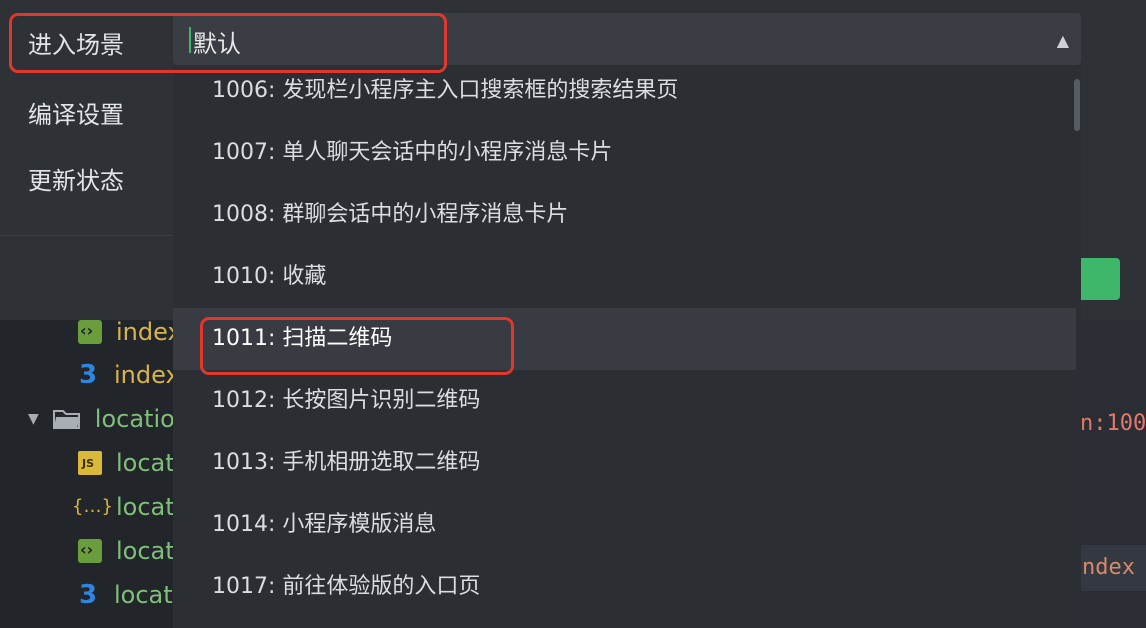 Image resolution: width=1146 pixels, height=628 pixels. I want to click on dropdown-option-label: 1006: 发现栏小程序主入口搜索框的搜索结果页, so click(445, 90).